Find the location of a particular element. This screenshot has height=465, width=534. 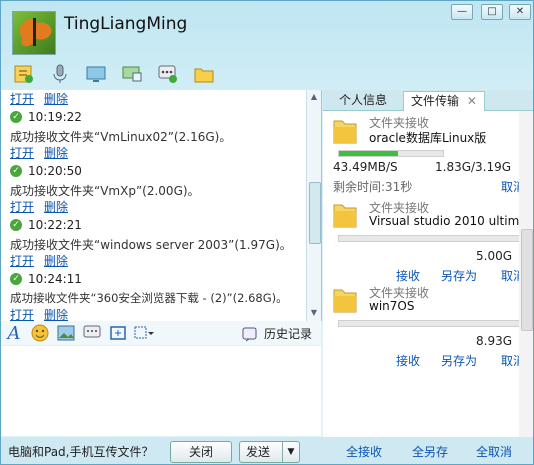

side-tabs: 个人信息 文件传输 ✕ is located at coordinates (428, 100).